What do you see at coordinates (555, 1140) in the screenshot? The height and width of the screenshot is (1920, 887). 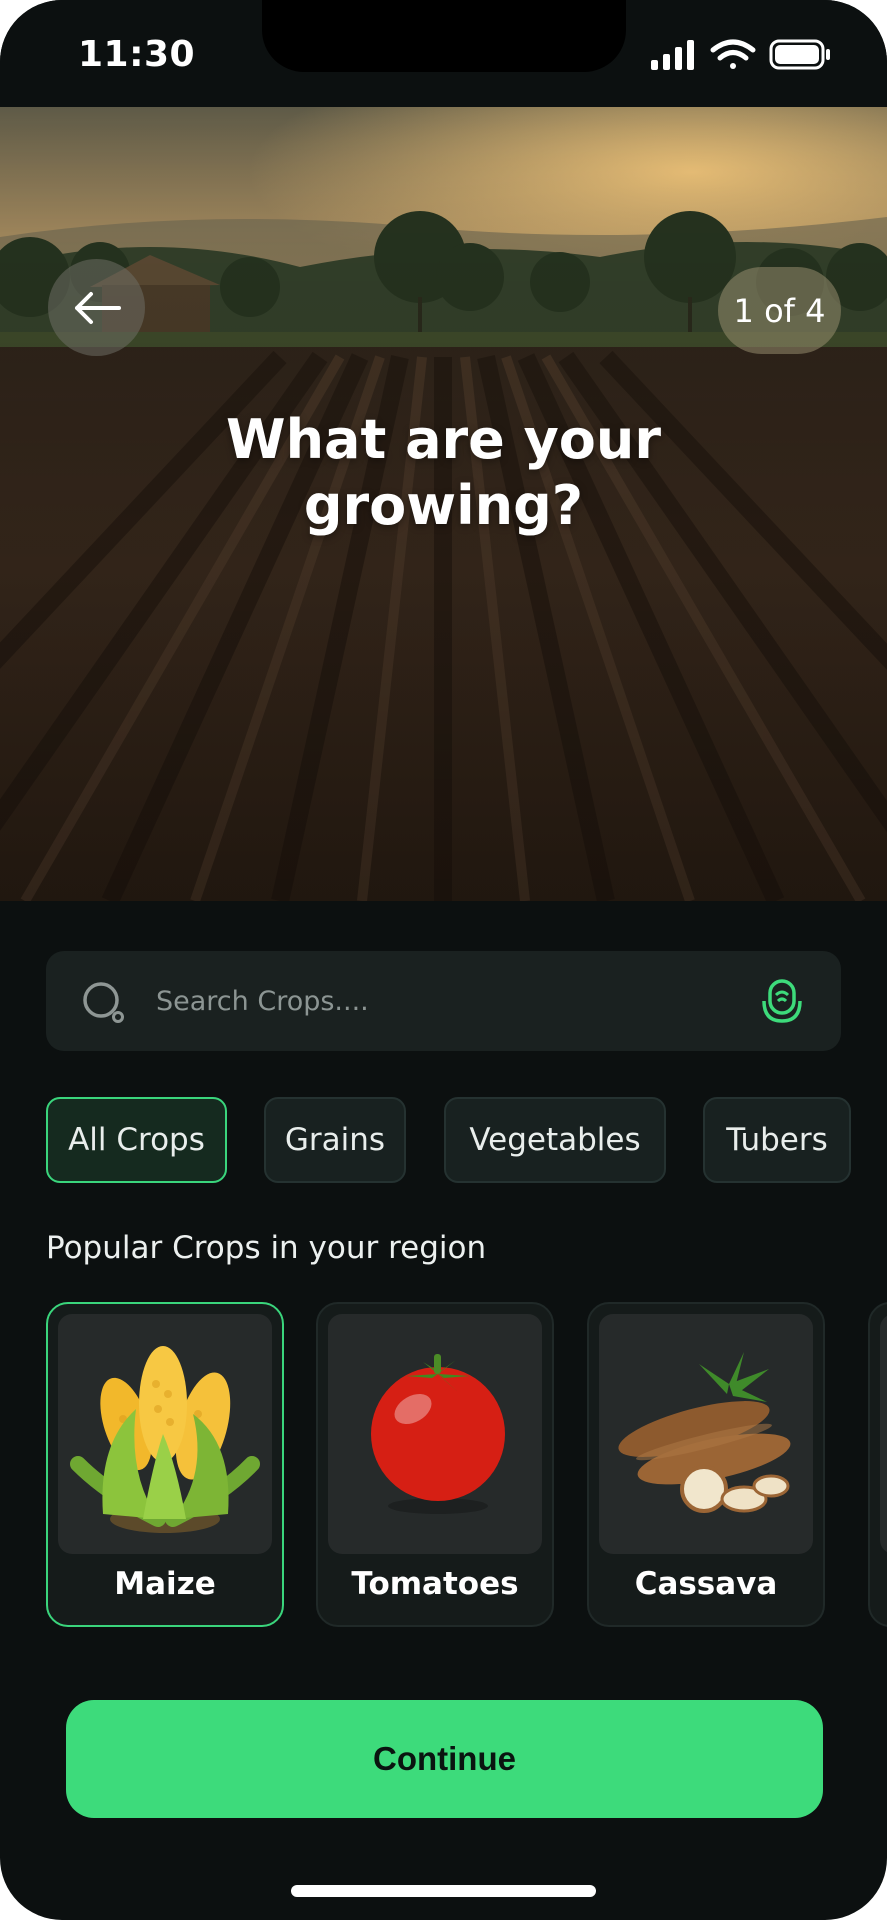 I see `filter-chip-vegetables: Vegetables` at bounding box center [555, 1140].